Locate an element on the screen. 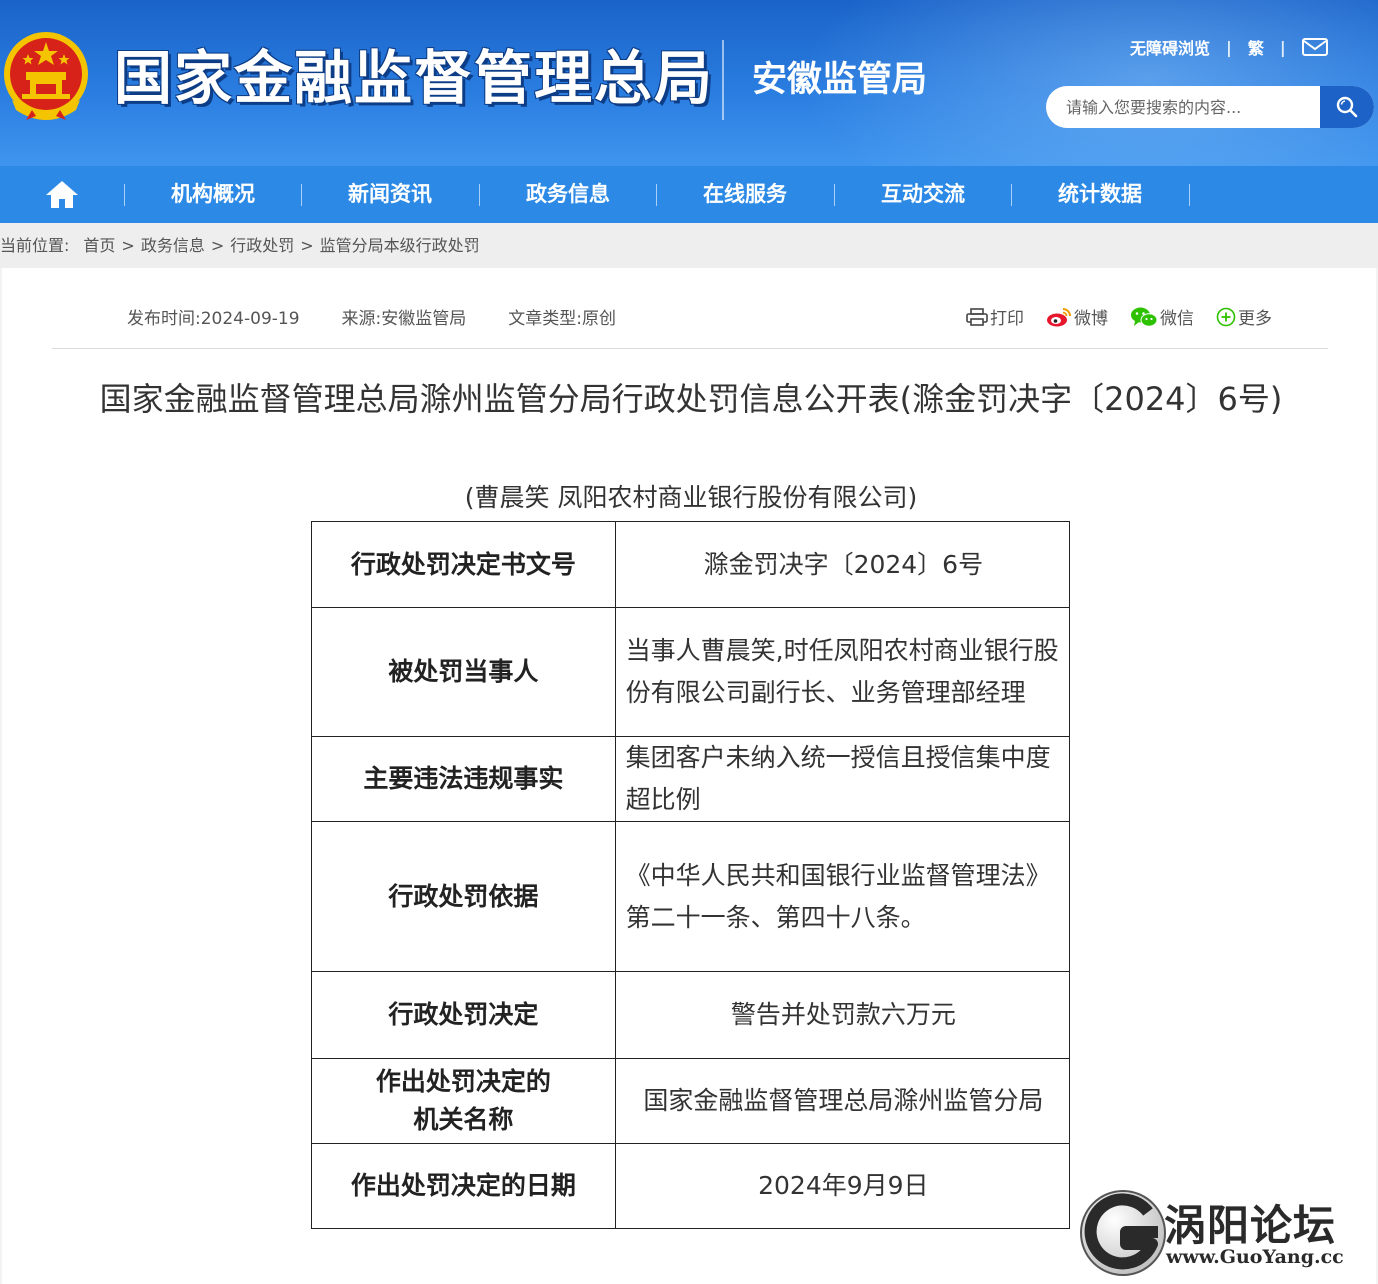  print-label: 打印 is located at coordinates (1007, 319).